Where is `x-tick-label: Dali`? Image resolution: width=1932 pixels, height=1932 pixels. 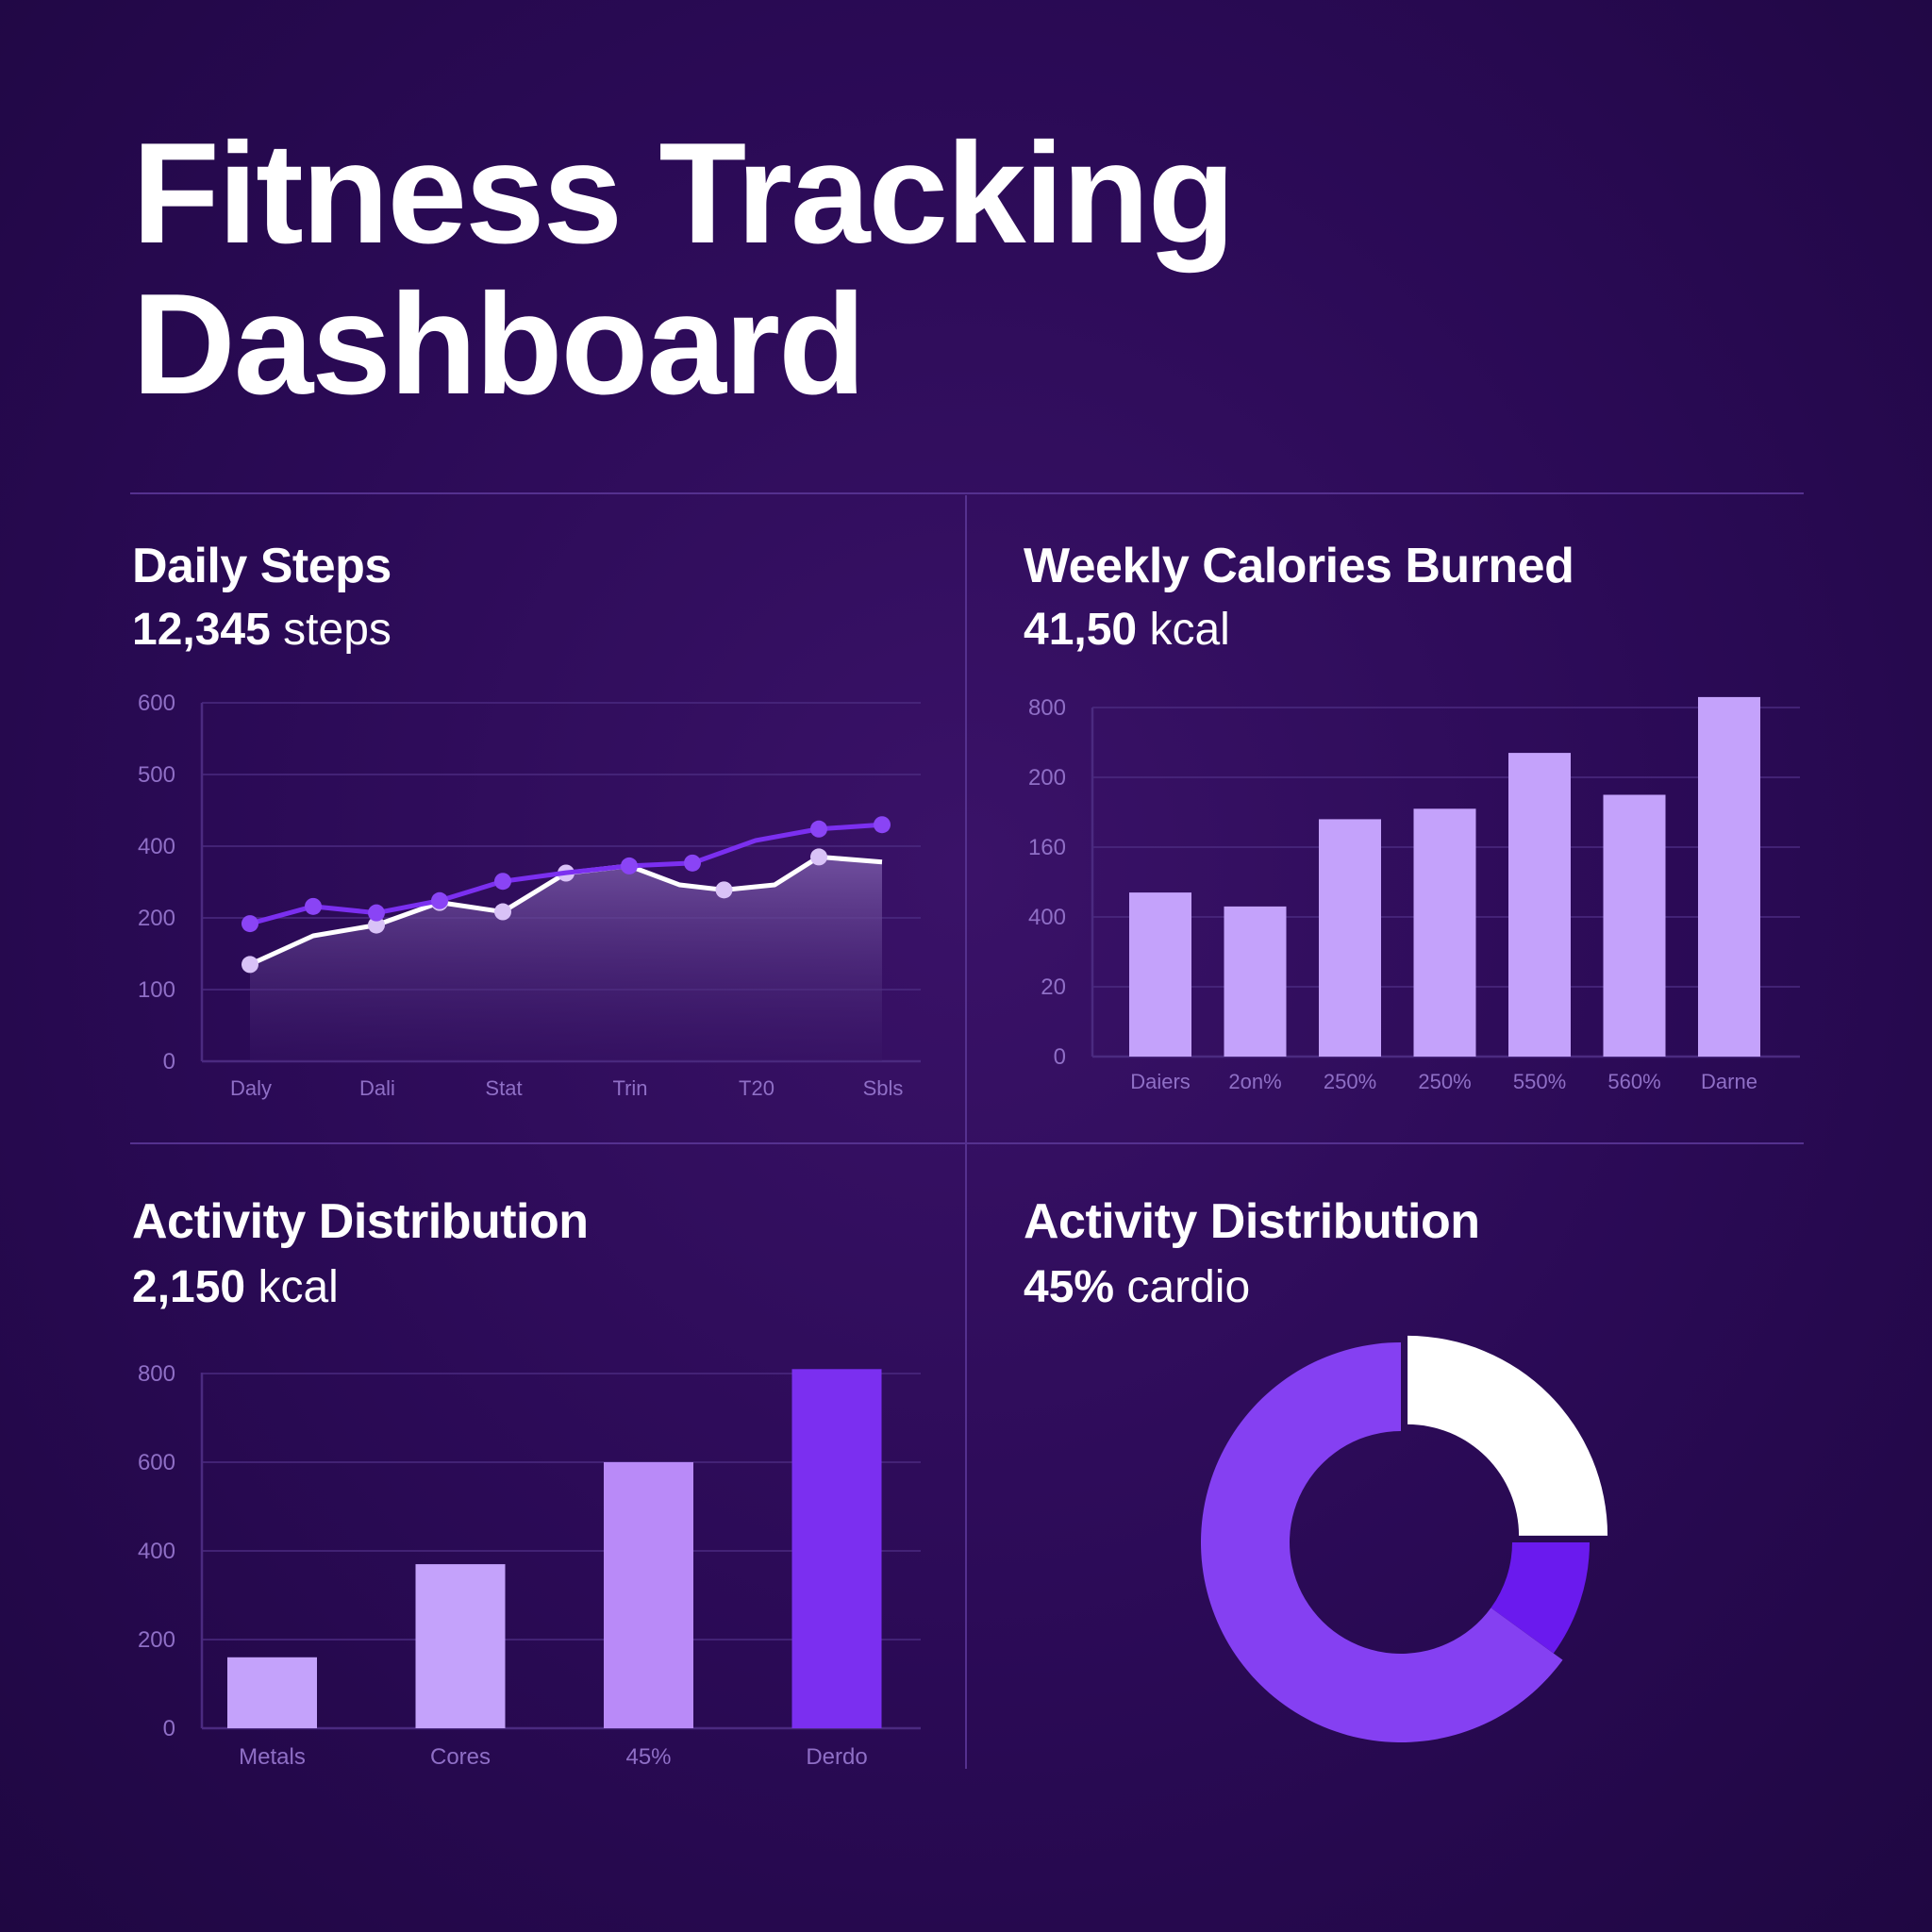 x-tick-label: Dali is located at coordinates (377, 1088).